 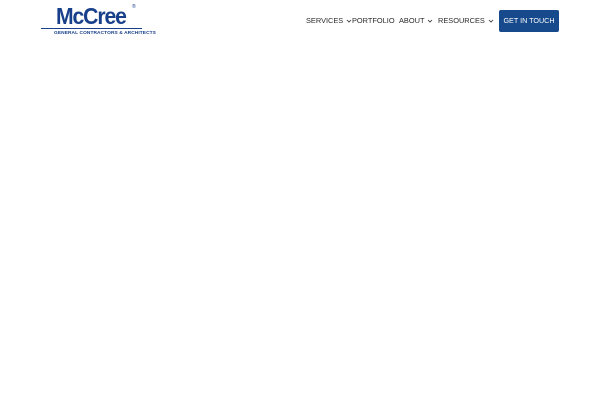 I want to click on logo-tagline: GENERAL CONTRACTORS & ARCHITECTS, so click(x=105, y=33).